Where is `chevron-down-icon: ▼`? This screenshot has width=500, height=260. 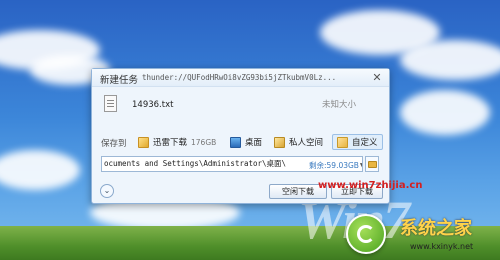 chevron-down-icon: ▼ is located at coordinates (359, 165).